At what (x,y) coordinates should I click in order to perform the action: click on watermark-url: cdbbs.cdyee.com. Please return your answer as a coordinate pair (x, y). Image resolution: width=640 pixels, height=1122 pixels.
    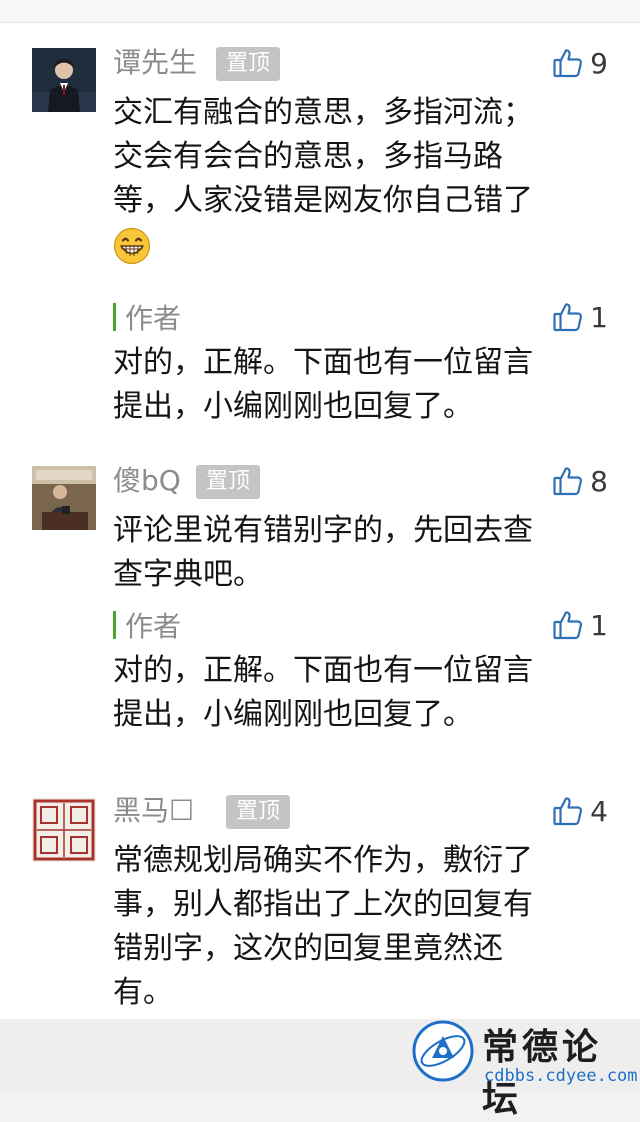
    Looking at the image, I should click on (561, 1076).